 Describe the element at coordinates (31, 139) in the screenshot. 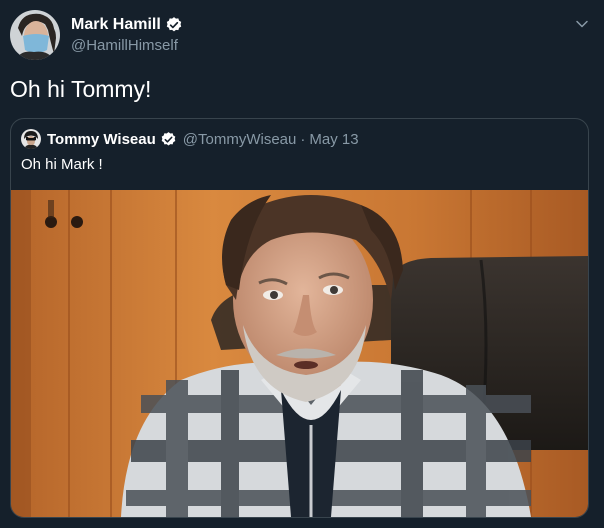

I see `quoted-avatar` at that location.